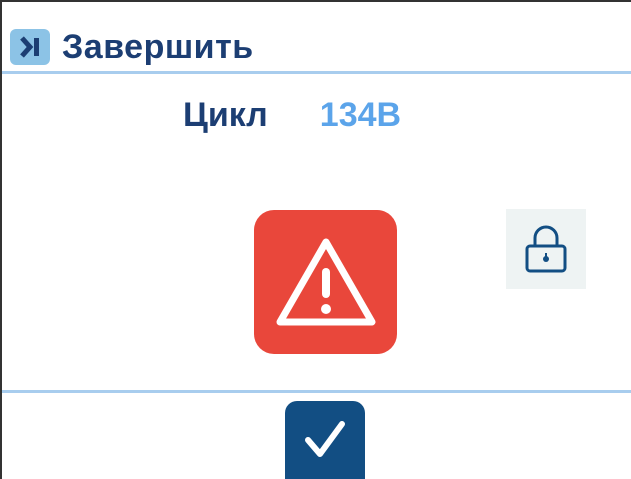  I want to click on header: Завершить, so click(132, 47).